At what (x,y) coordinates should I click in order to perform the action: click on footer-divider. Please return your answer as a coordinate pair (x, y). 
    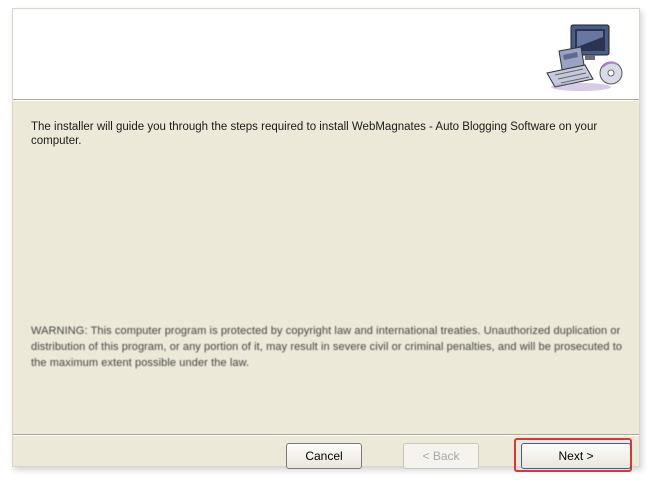
    Looking at the image, I should click on (326, 435).